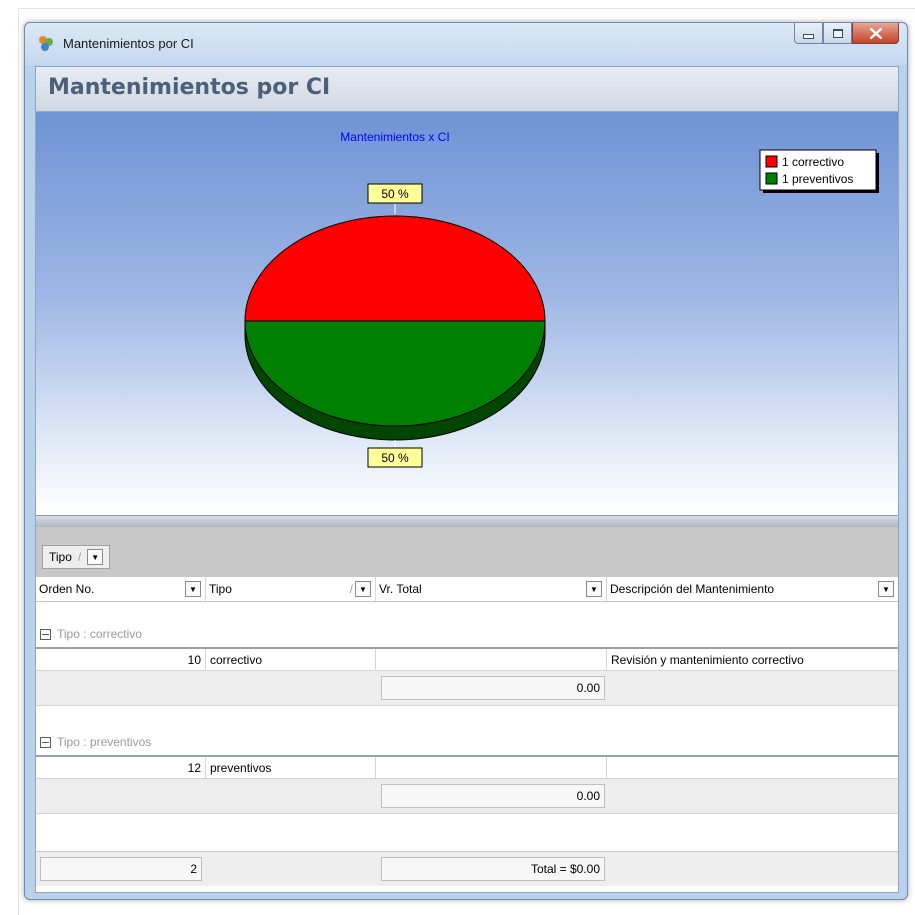 This screenshot has width=915, height=915. I want to click on column-header-descripcion: Descripción del Mantenimiento ▼, so click(752, 589).